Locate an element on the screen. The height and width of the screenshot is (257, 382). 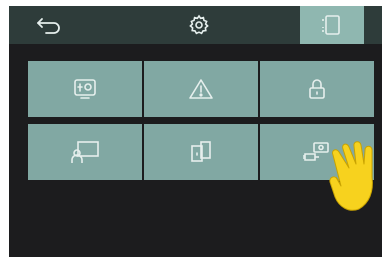
tile-warning is located at coordinates (201, 89).